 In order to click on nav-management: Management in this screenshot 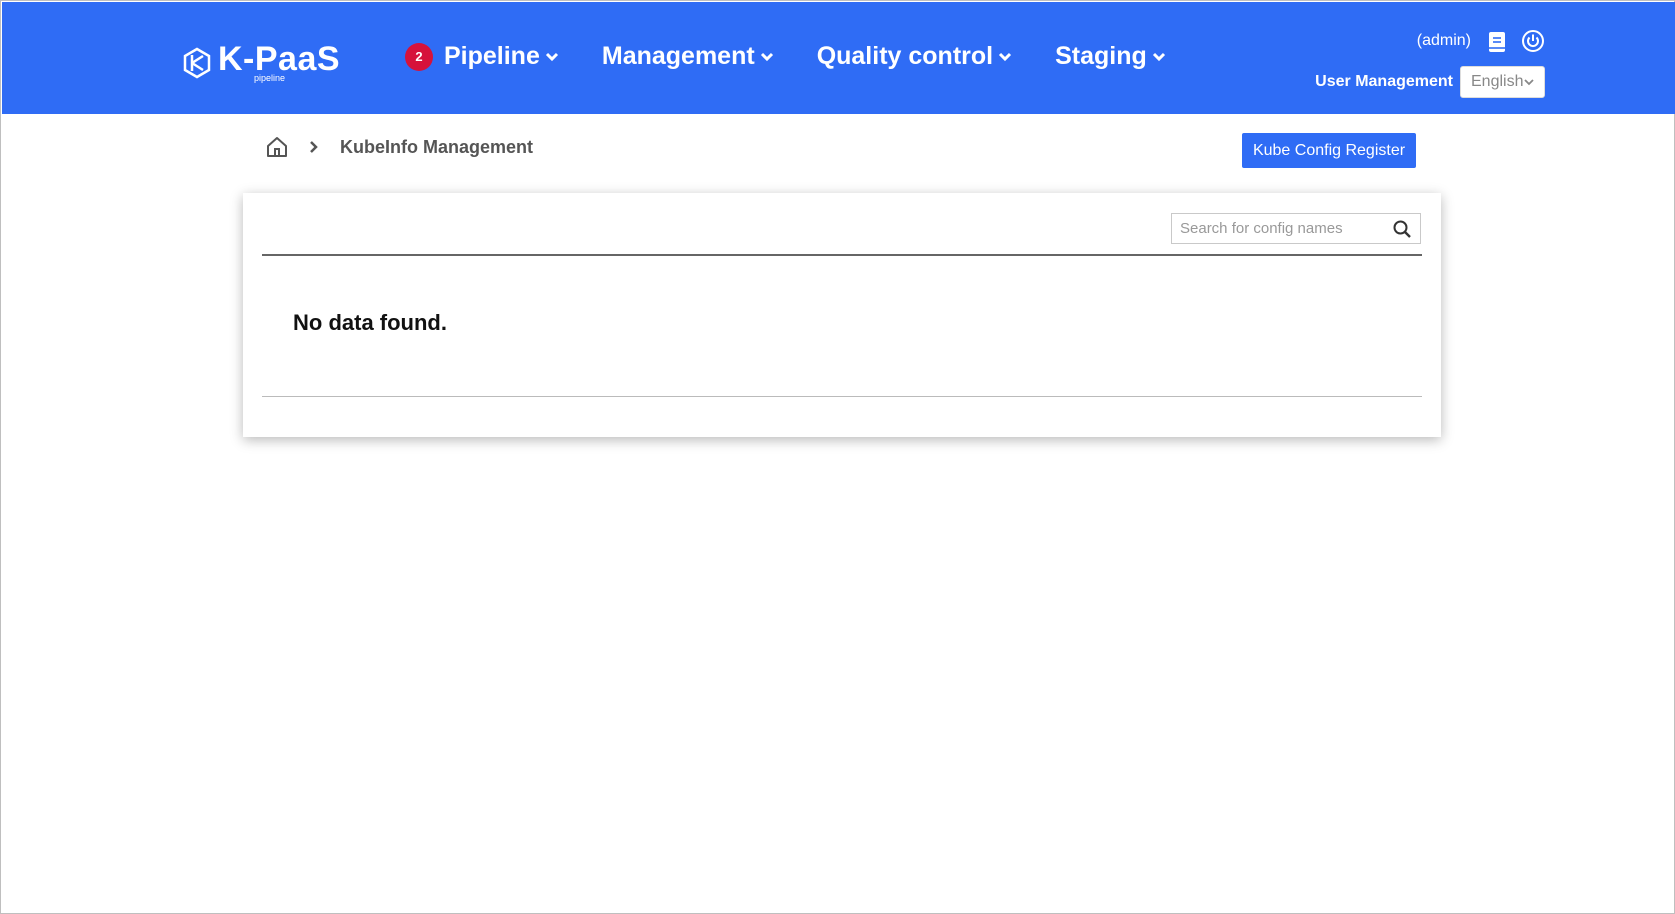, I will do `click(688, 56)`.